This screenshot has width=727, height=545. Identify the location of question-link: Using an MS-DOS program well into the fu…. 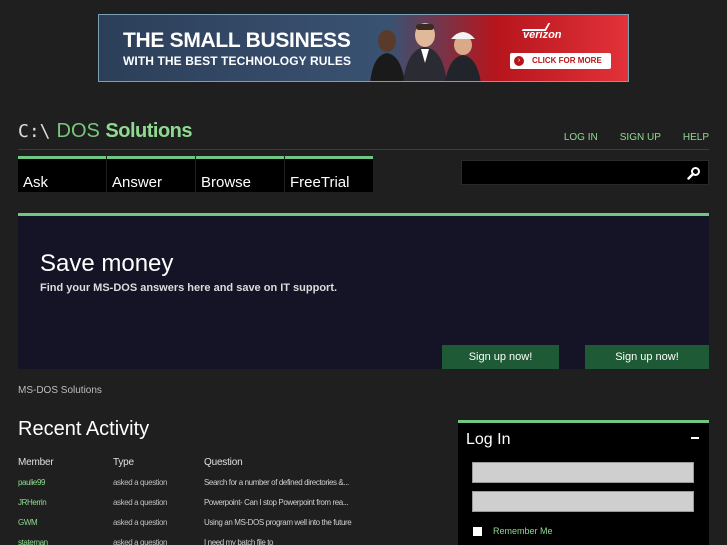
(321, 519).